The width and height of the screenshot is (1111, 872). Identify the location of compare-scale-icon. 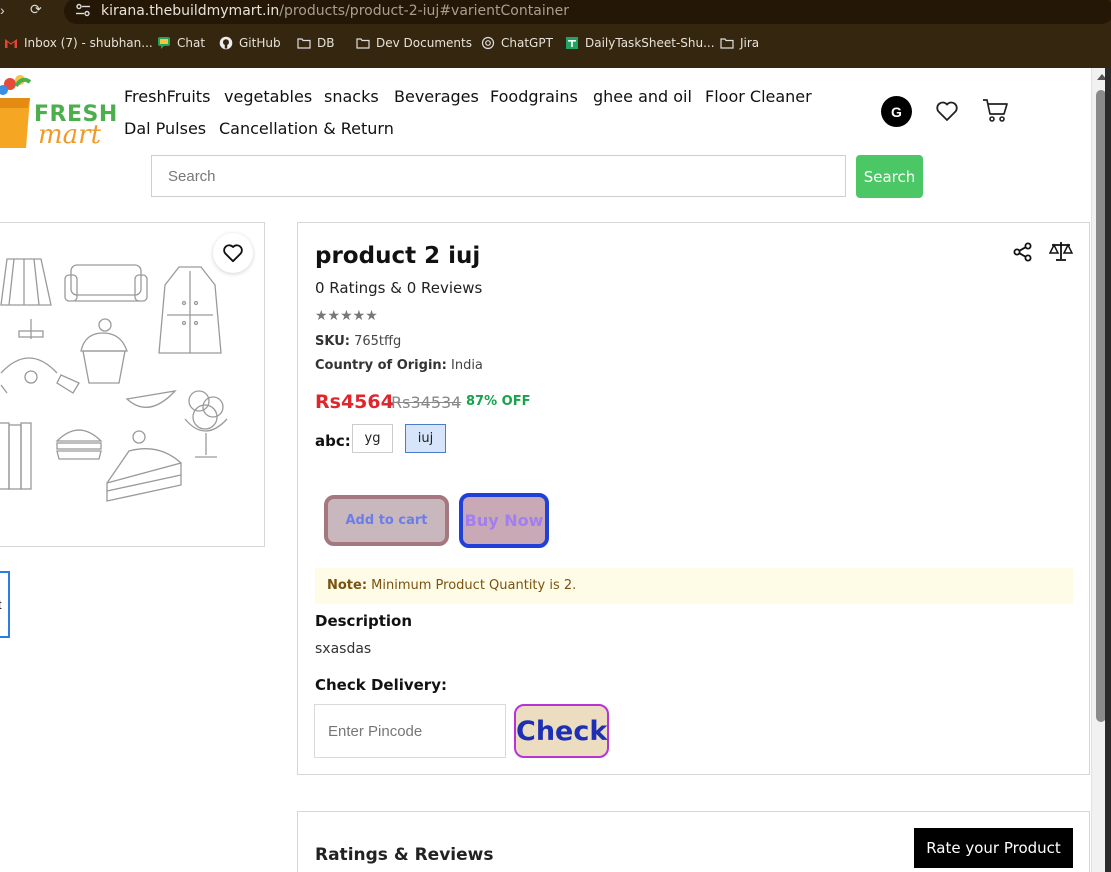
(1061, 251).